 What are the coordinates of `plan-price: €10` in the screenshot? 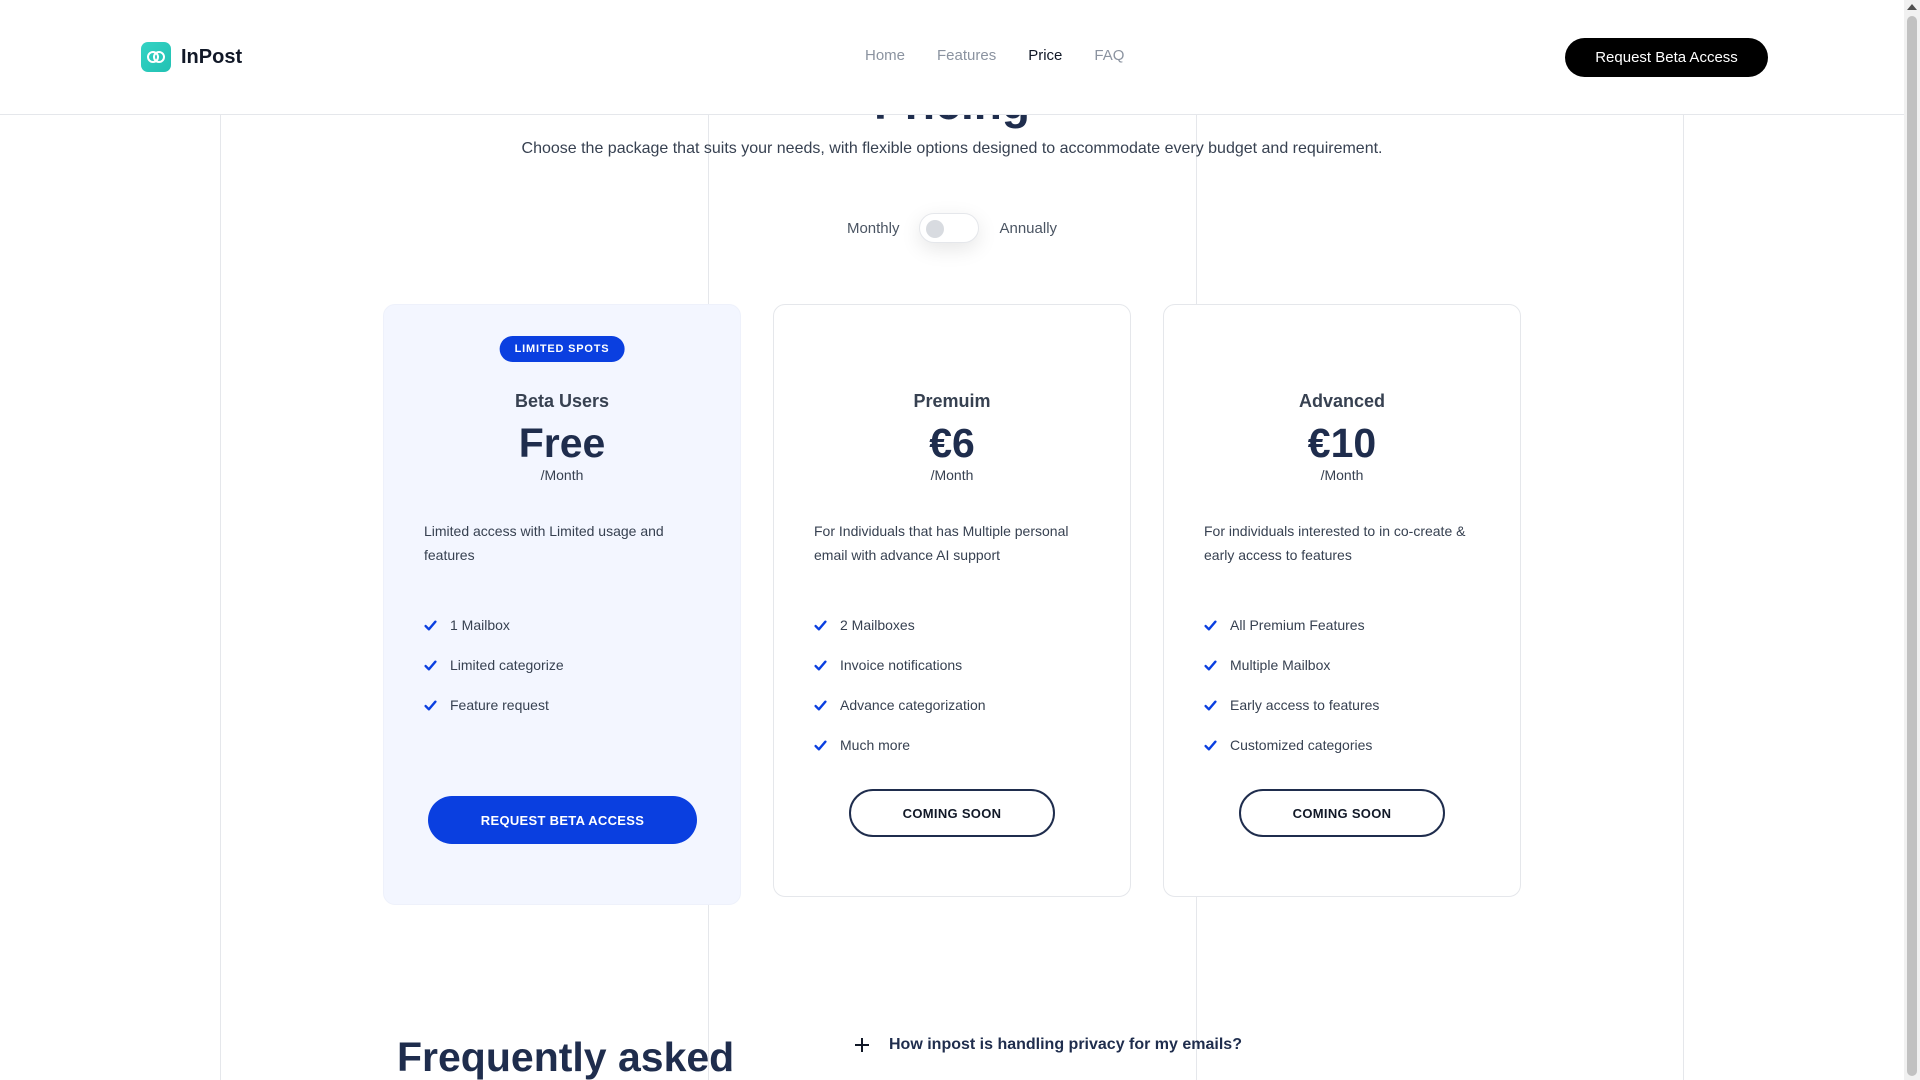 It's located at (1342, 443).